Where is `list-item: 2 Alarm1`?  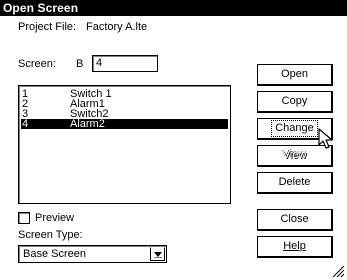 list-item: 2 Alarm1 is located at coordinates (124, 104).